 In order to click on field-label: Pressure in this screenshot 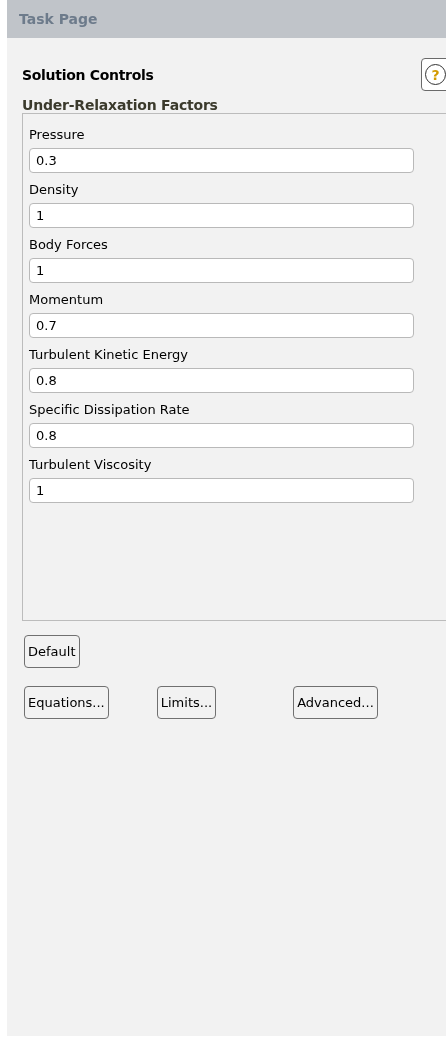, I will do `click(57, 134)`.